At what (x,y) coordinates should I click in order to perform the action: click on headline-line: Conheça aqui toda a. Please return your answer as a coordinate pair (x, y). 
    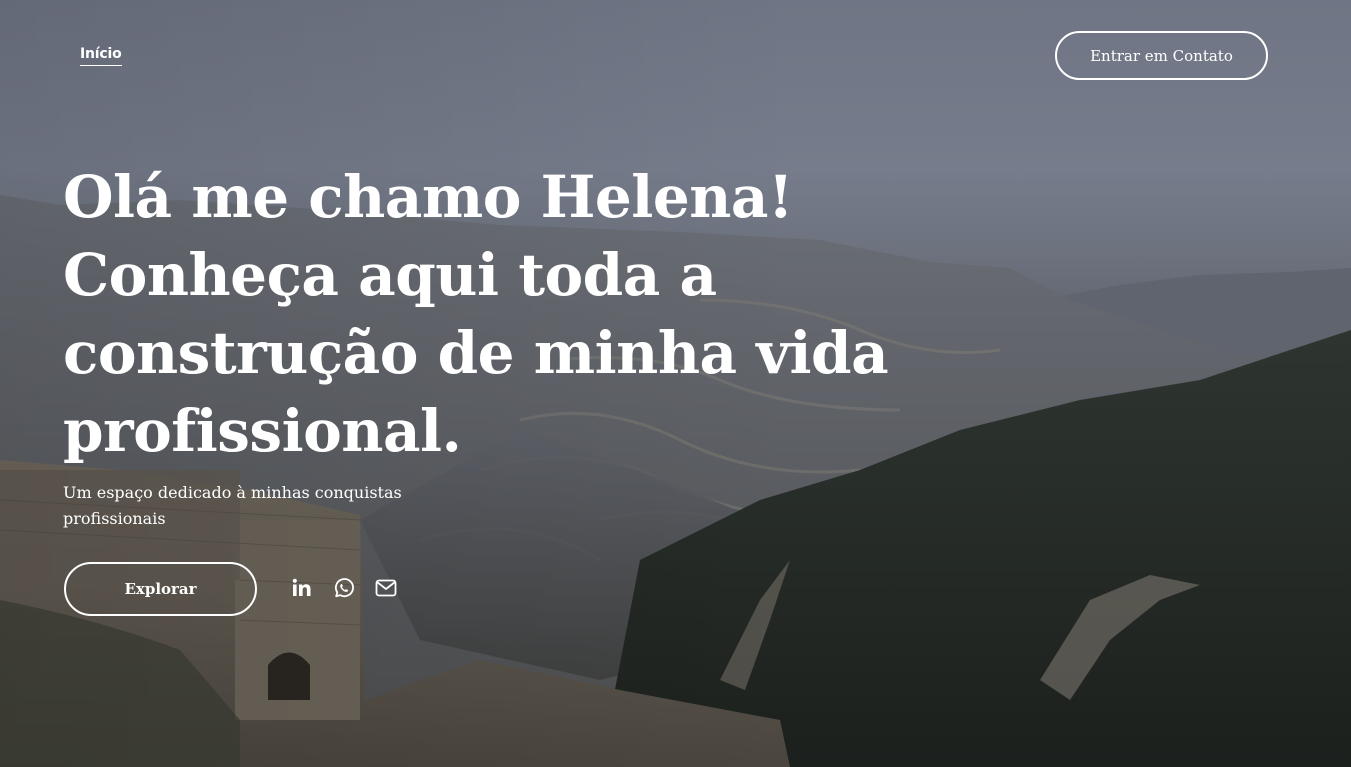
    Looking at the image, I should click on (390, 275).